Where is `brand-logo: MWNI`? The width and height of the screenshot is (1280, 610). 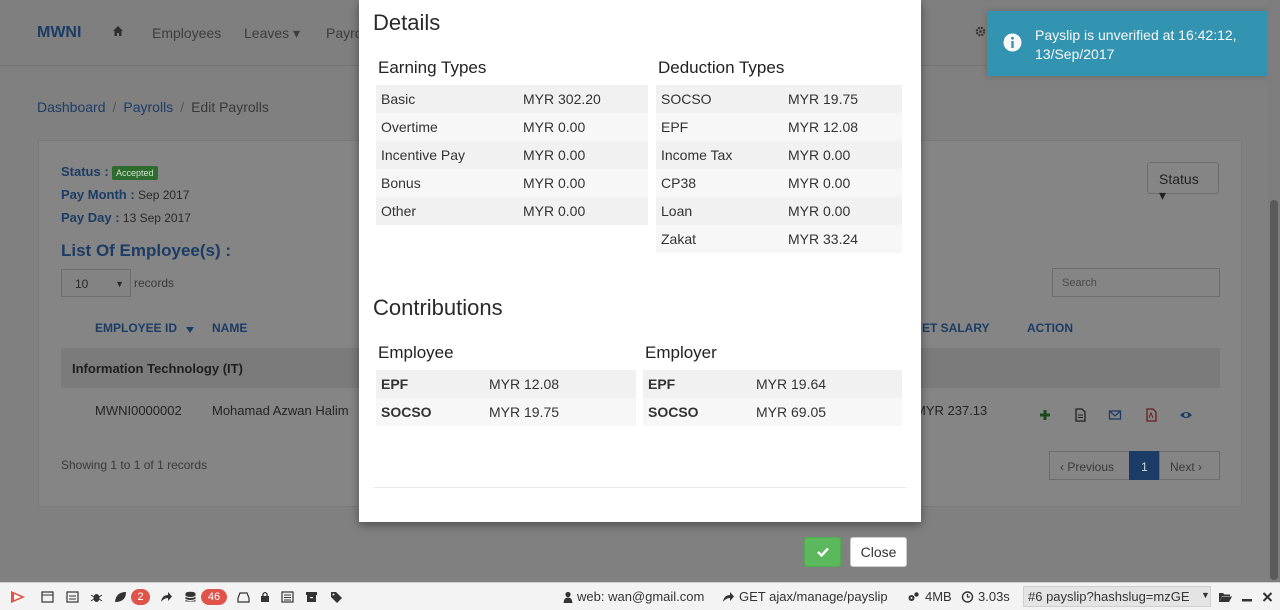
brand-logo: MWNI is located at coordinates (59, 33).